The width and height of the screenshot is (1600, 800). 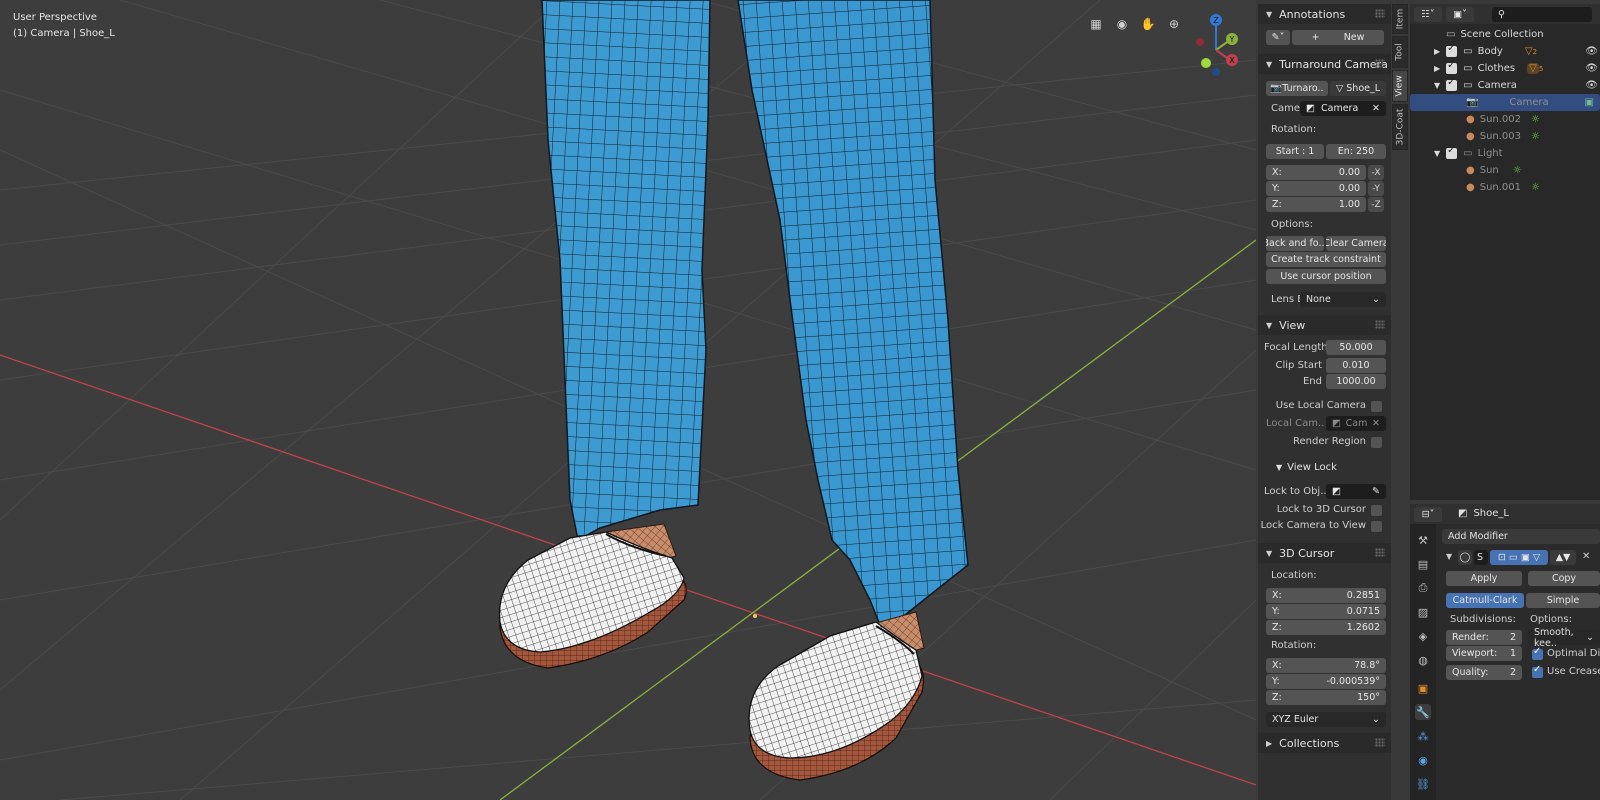 I want to click on cursor-header: ▼ 3D Cursor, so click(x=1324, y=553).